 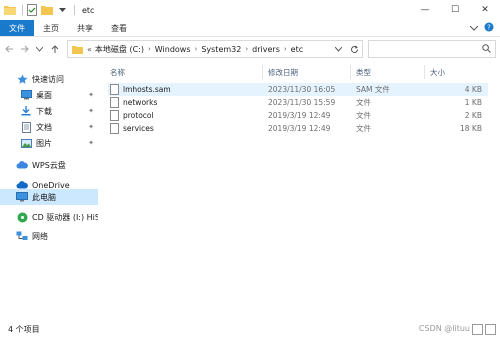 I want to click on file-name-cell: services, so click(x=185, y=128).